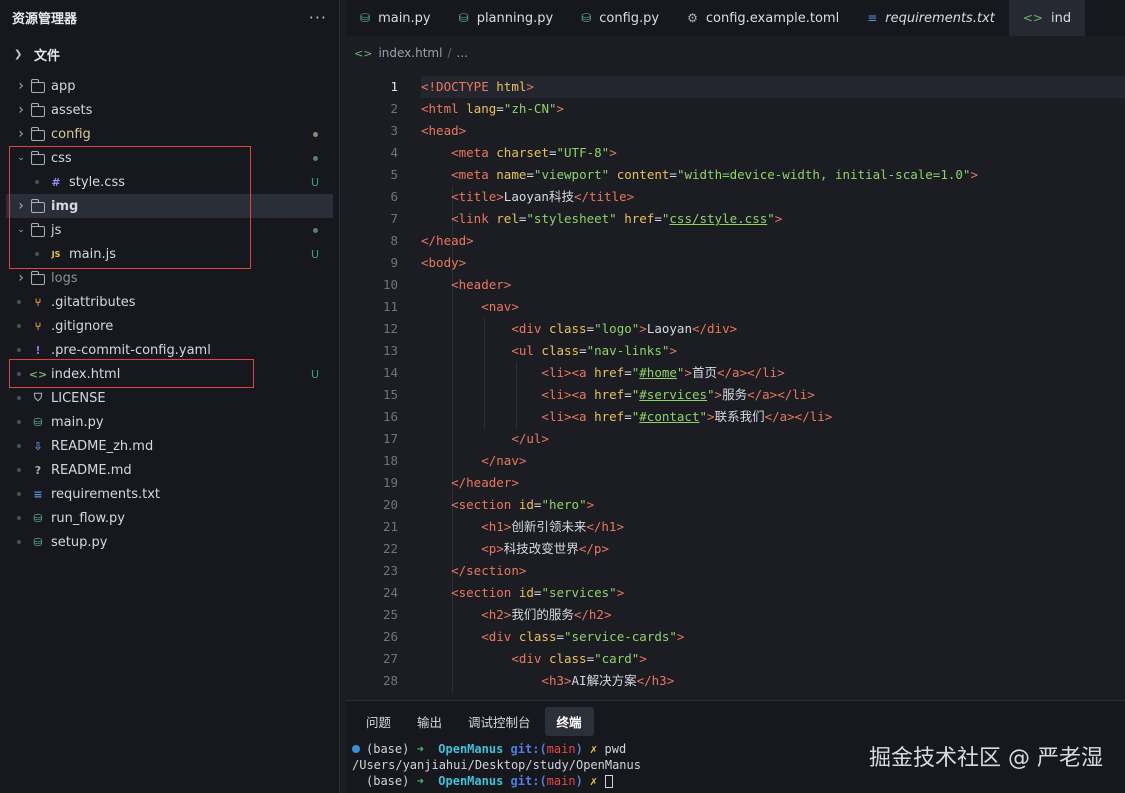 This screenshot has width=1125, height=793. Describe the element at coordinates (79, 542) in the screenshot. I see `tree-item-label: setup.py` at that location.